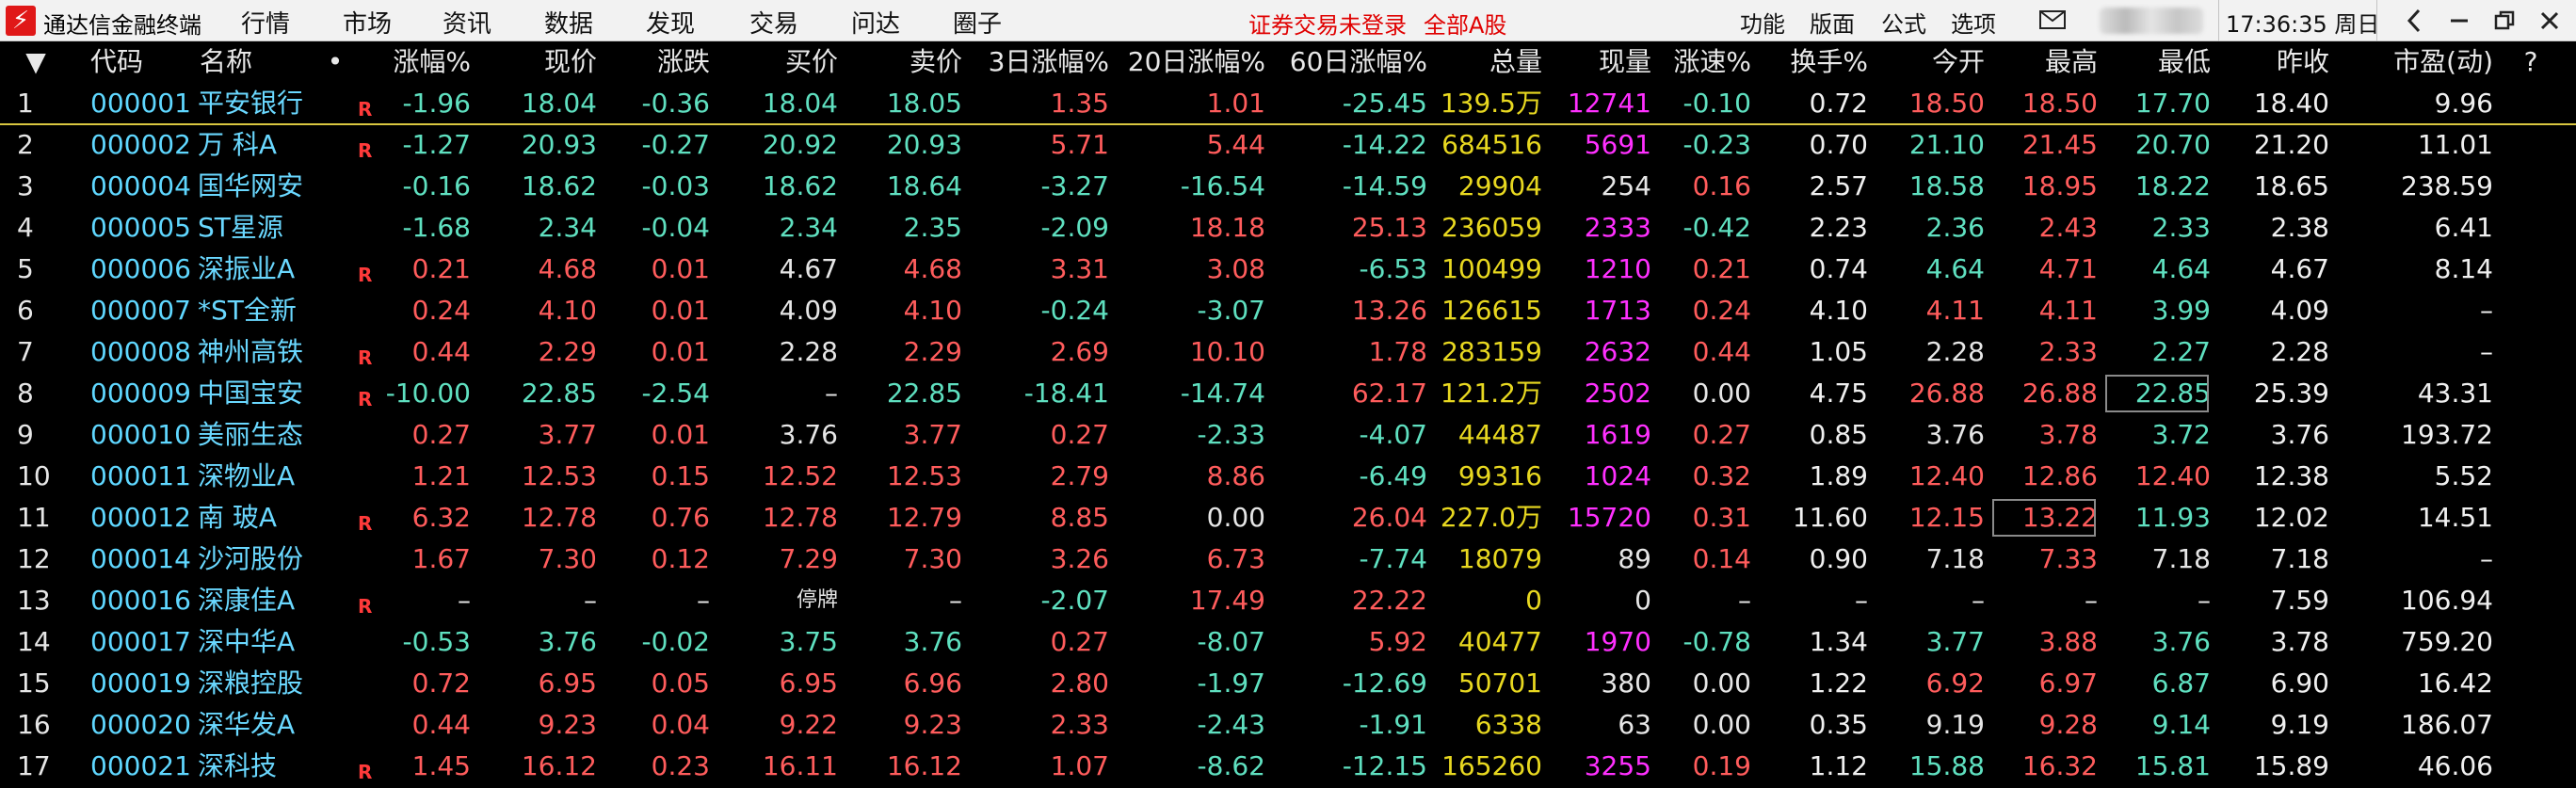 The width and height of the screenshot is (2576, 788). I want to click on cell-price: 12.78, so click(559, 517).